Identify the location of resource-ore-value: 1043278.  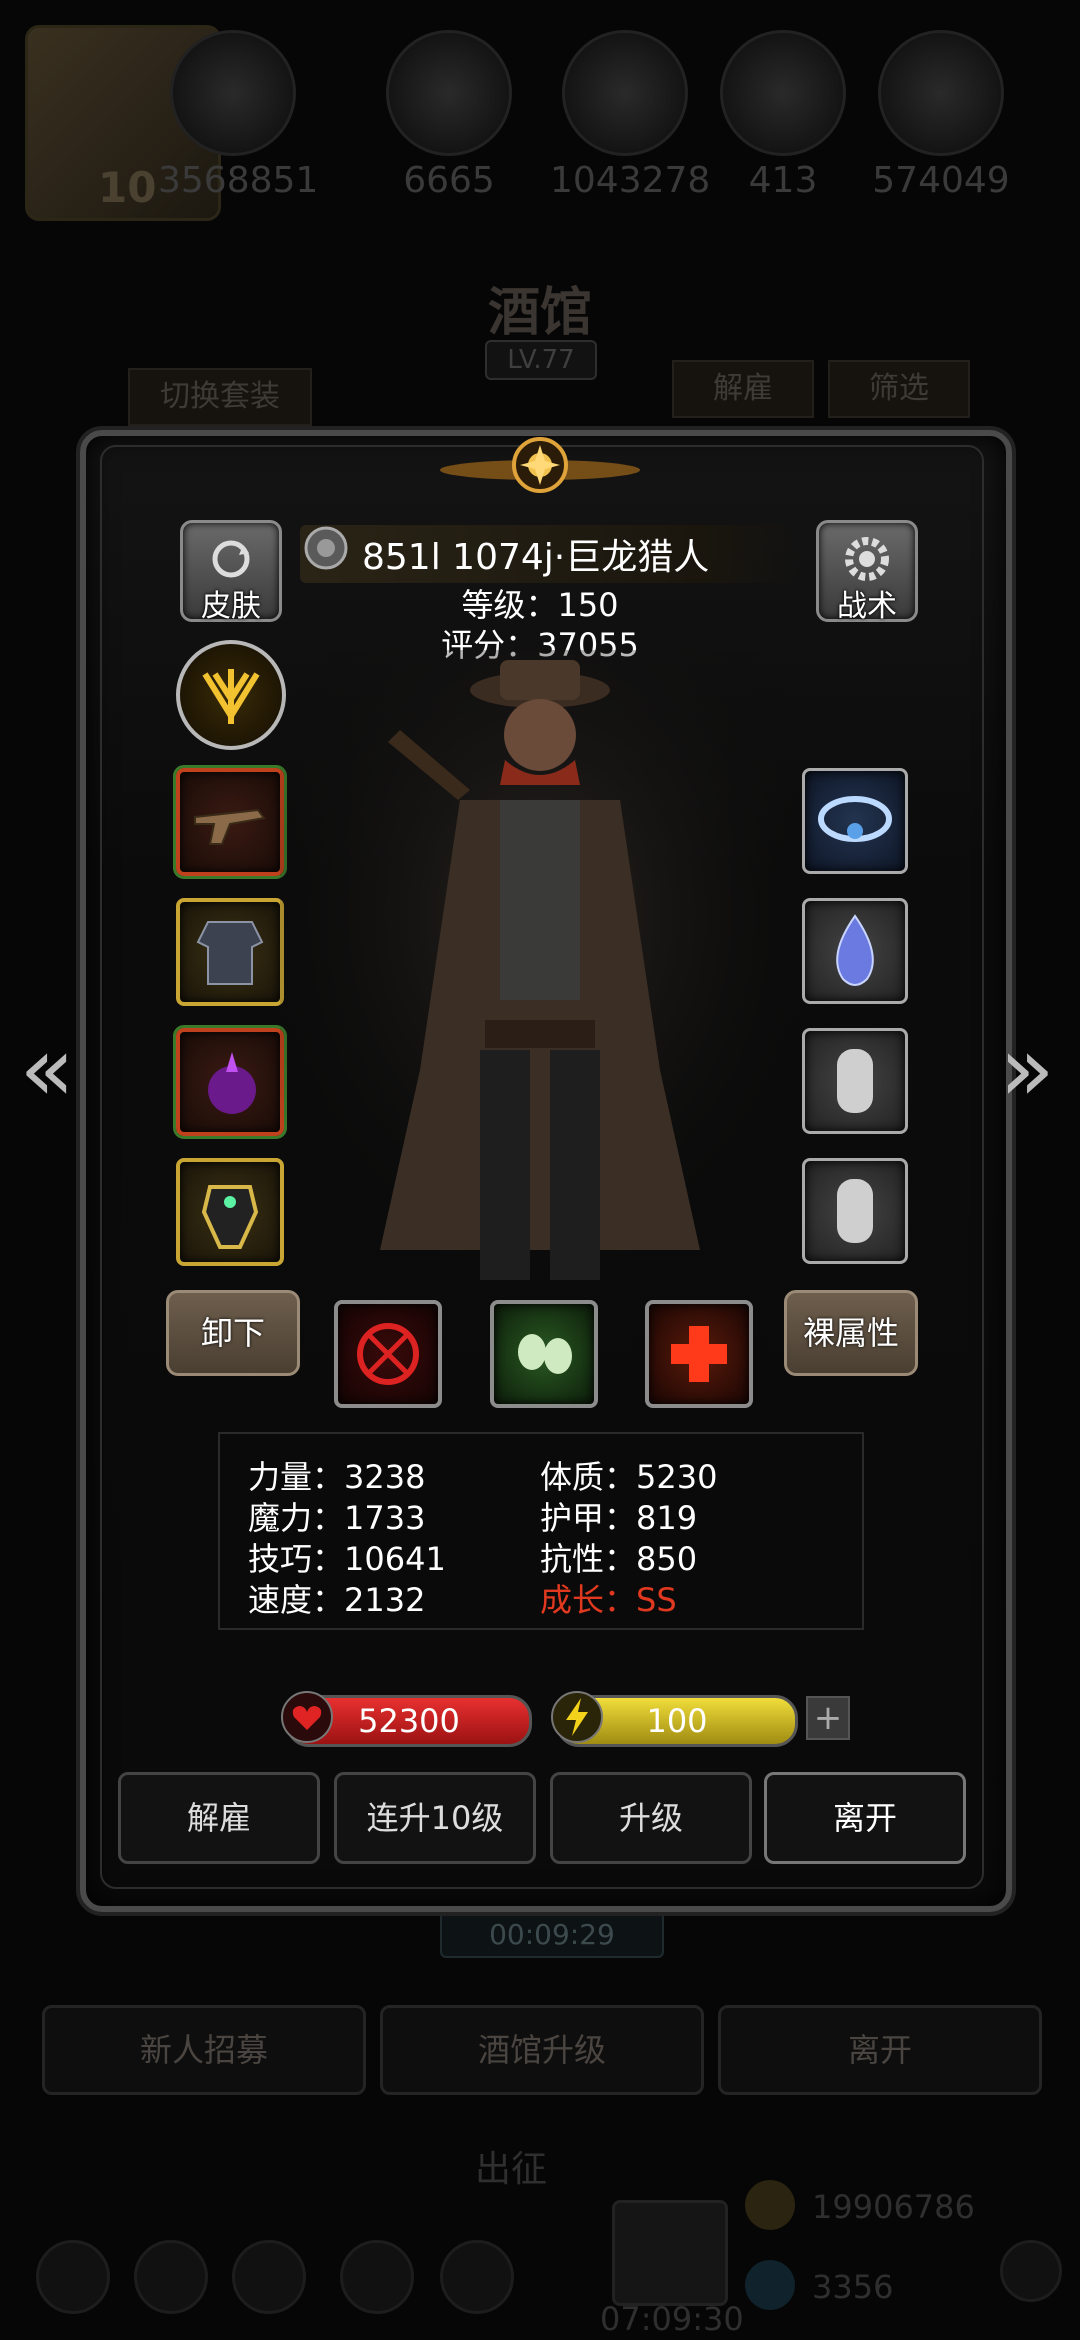
(630, 180).